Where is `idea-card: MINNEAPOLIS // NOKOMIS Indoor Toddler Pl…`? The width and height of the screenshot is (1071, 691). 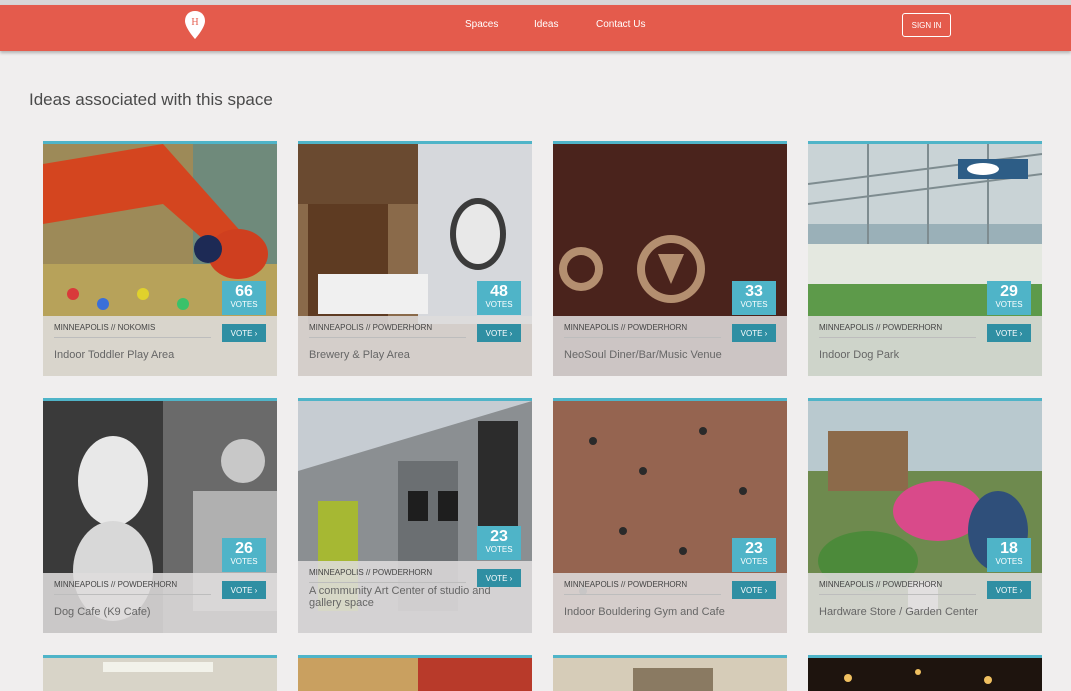 idea-card: MINNEAPOLIS // NOKOMIS Indoor Toddler Pl… is located at coordinates (160, 258).